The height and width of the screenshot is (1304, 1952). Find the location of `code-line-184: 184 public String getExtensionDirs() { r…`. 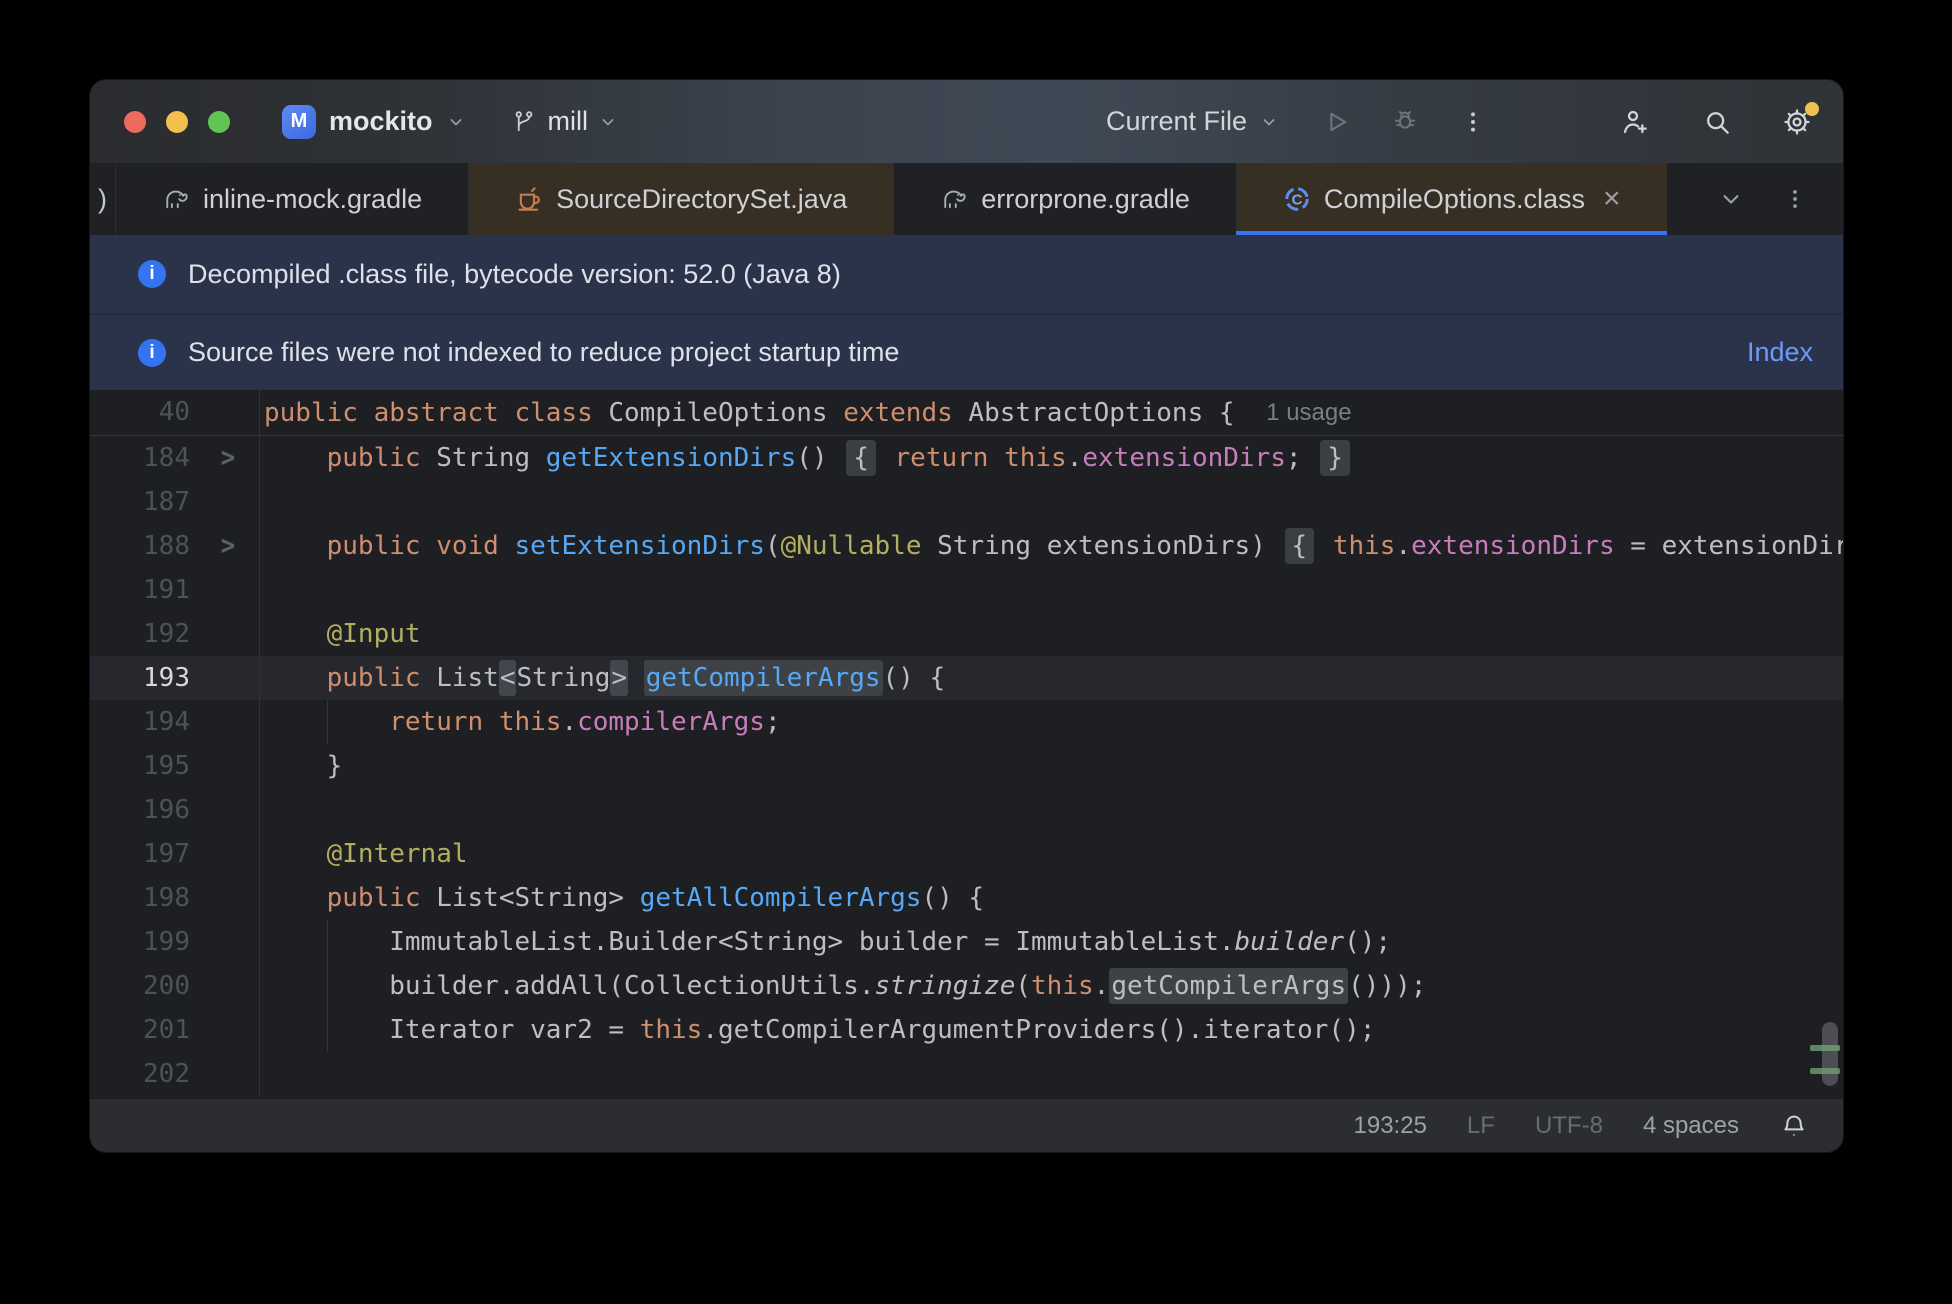

code-line-184: 184 public String getExtensionDirs() { r… is located at coordinates (966, 458).